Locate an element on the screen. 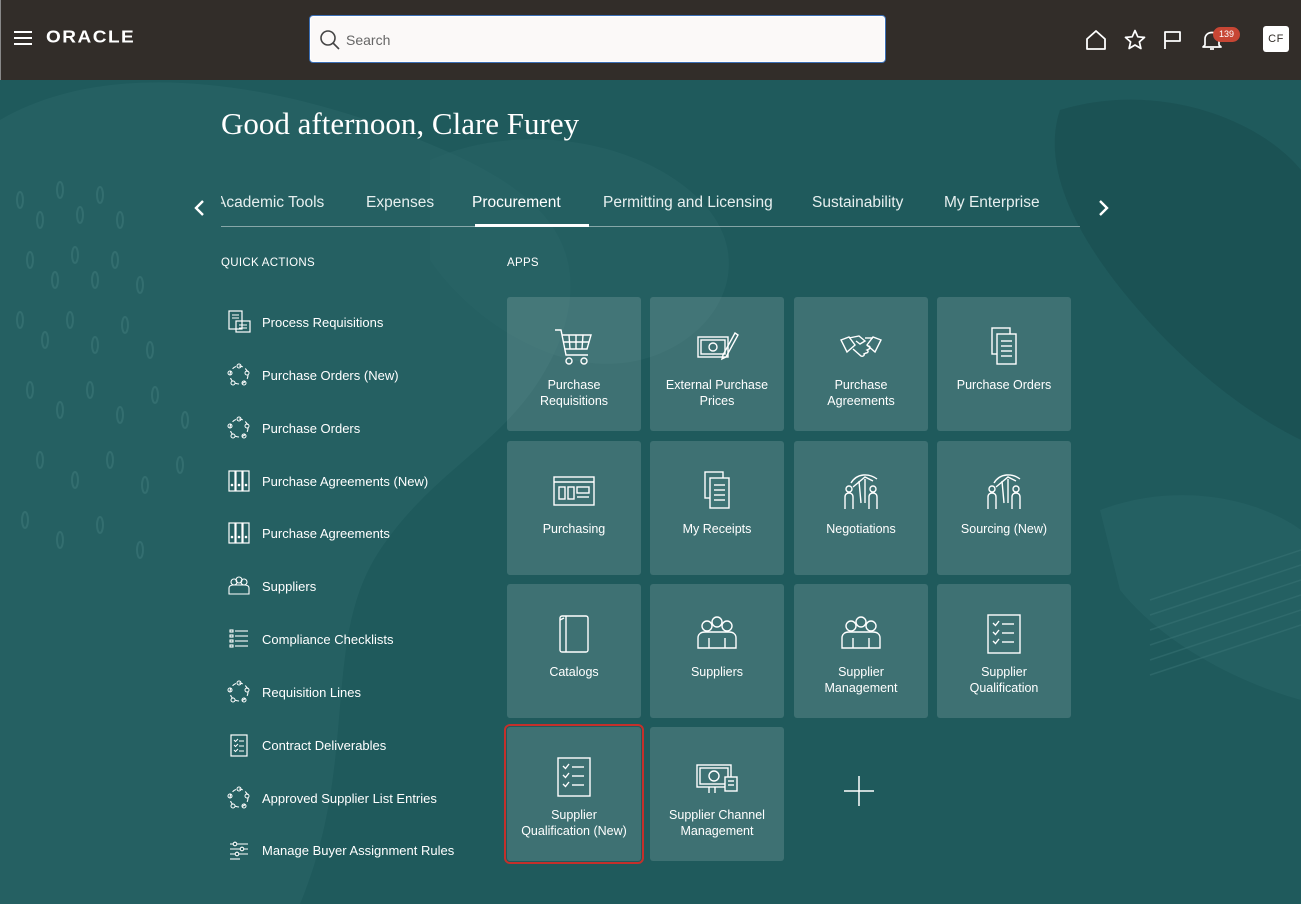  search-icon is located at coordinates (330, 40).